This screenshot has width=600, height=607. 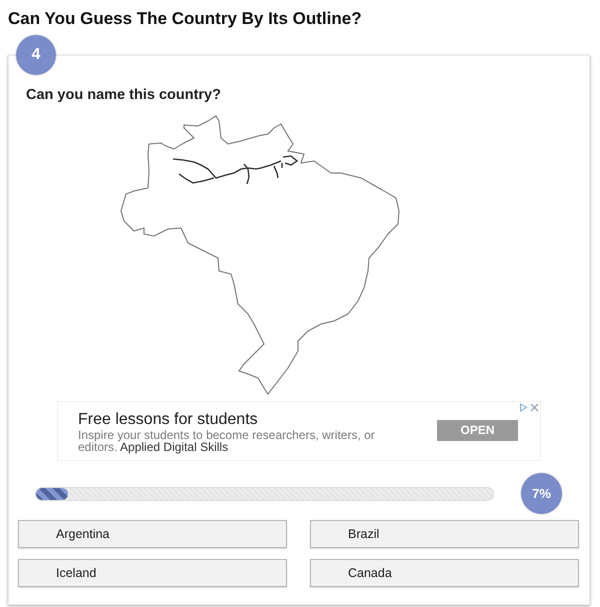 What do you see at coordinates (152, 534) in the screenshot?
I see `answer-button: Argentina` at bounding box center [152, 534].